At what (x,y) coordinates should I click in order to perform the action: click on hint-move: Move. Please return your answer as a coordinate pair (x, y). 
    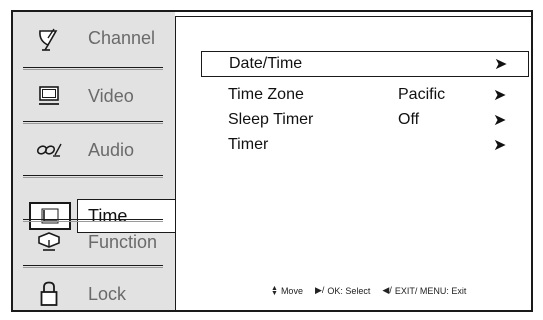
    Looking at the image, I should click on (291, 290).